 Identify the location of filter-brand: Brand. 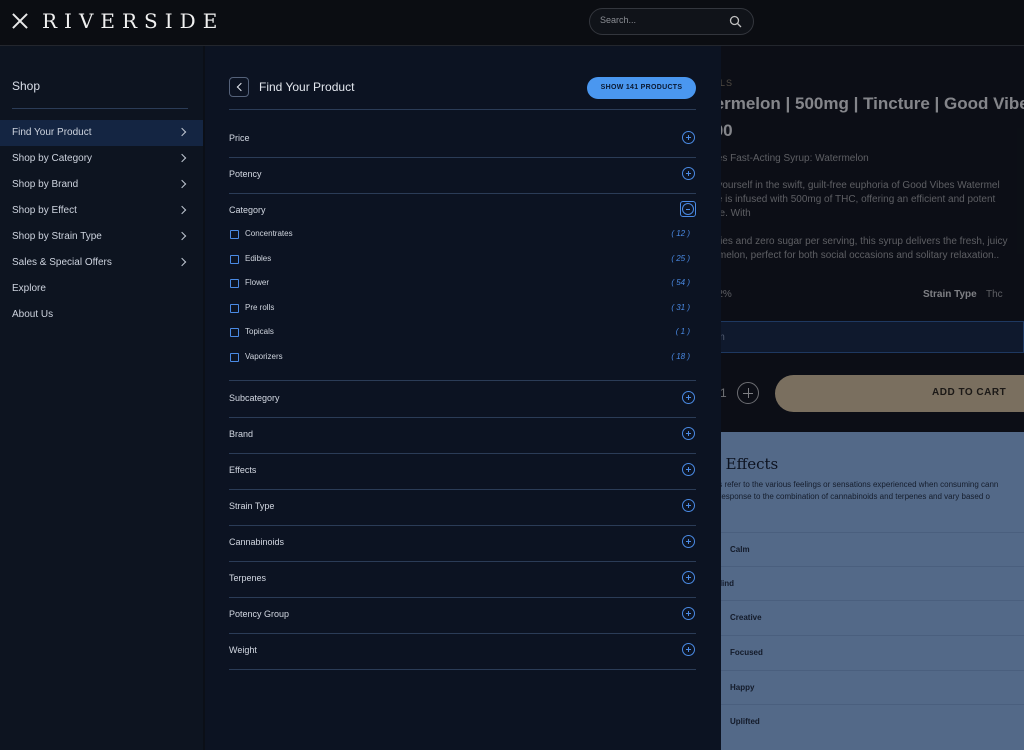
(462, 436).